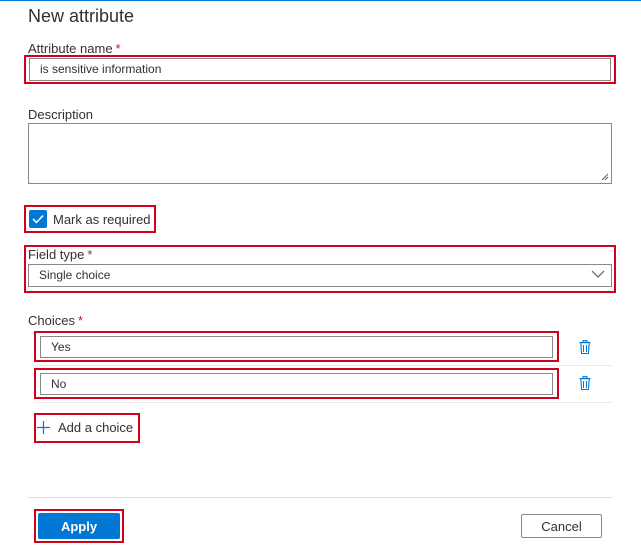 Image resolution: width=641 pixels, height=547 pixels. Describe the element at coordinates (320, 69) in the screenshot. I see `attribute-name-input: is sensitive information` at that location.